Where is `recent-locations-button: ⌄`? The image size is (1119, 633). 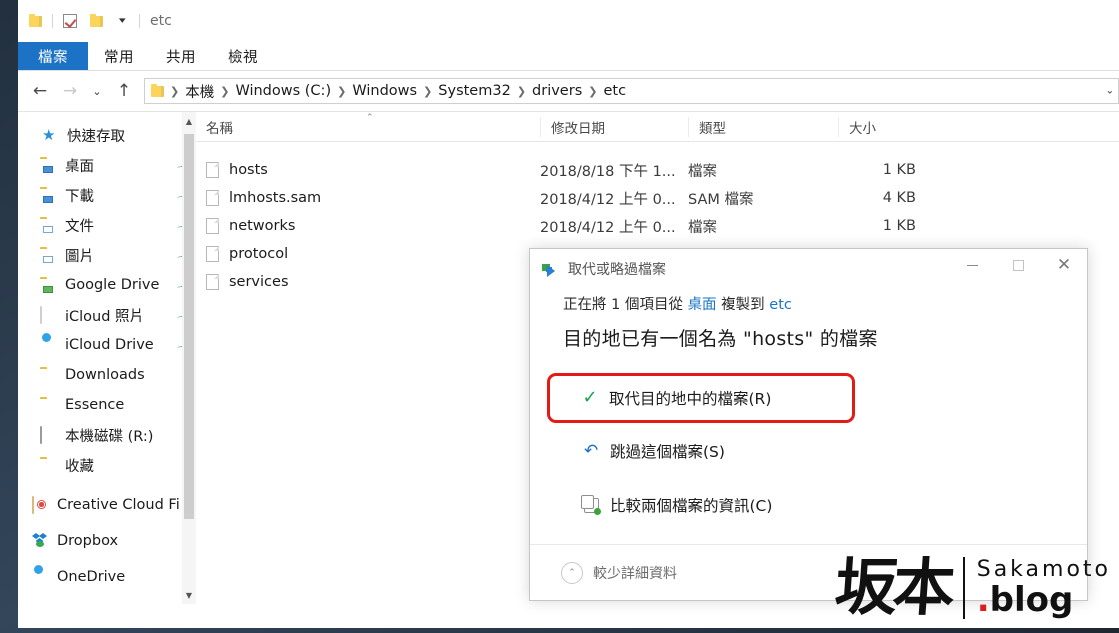
recent-locations-button: ⌄ is located at coordinates (97, 91).